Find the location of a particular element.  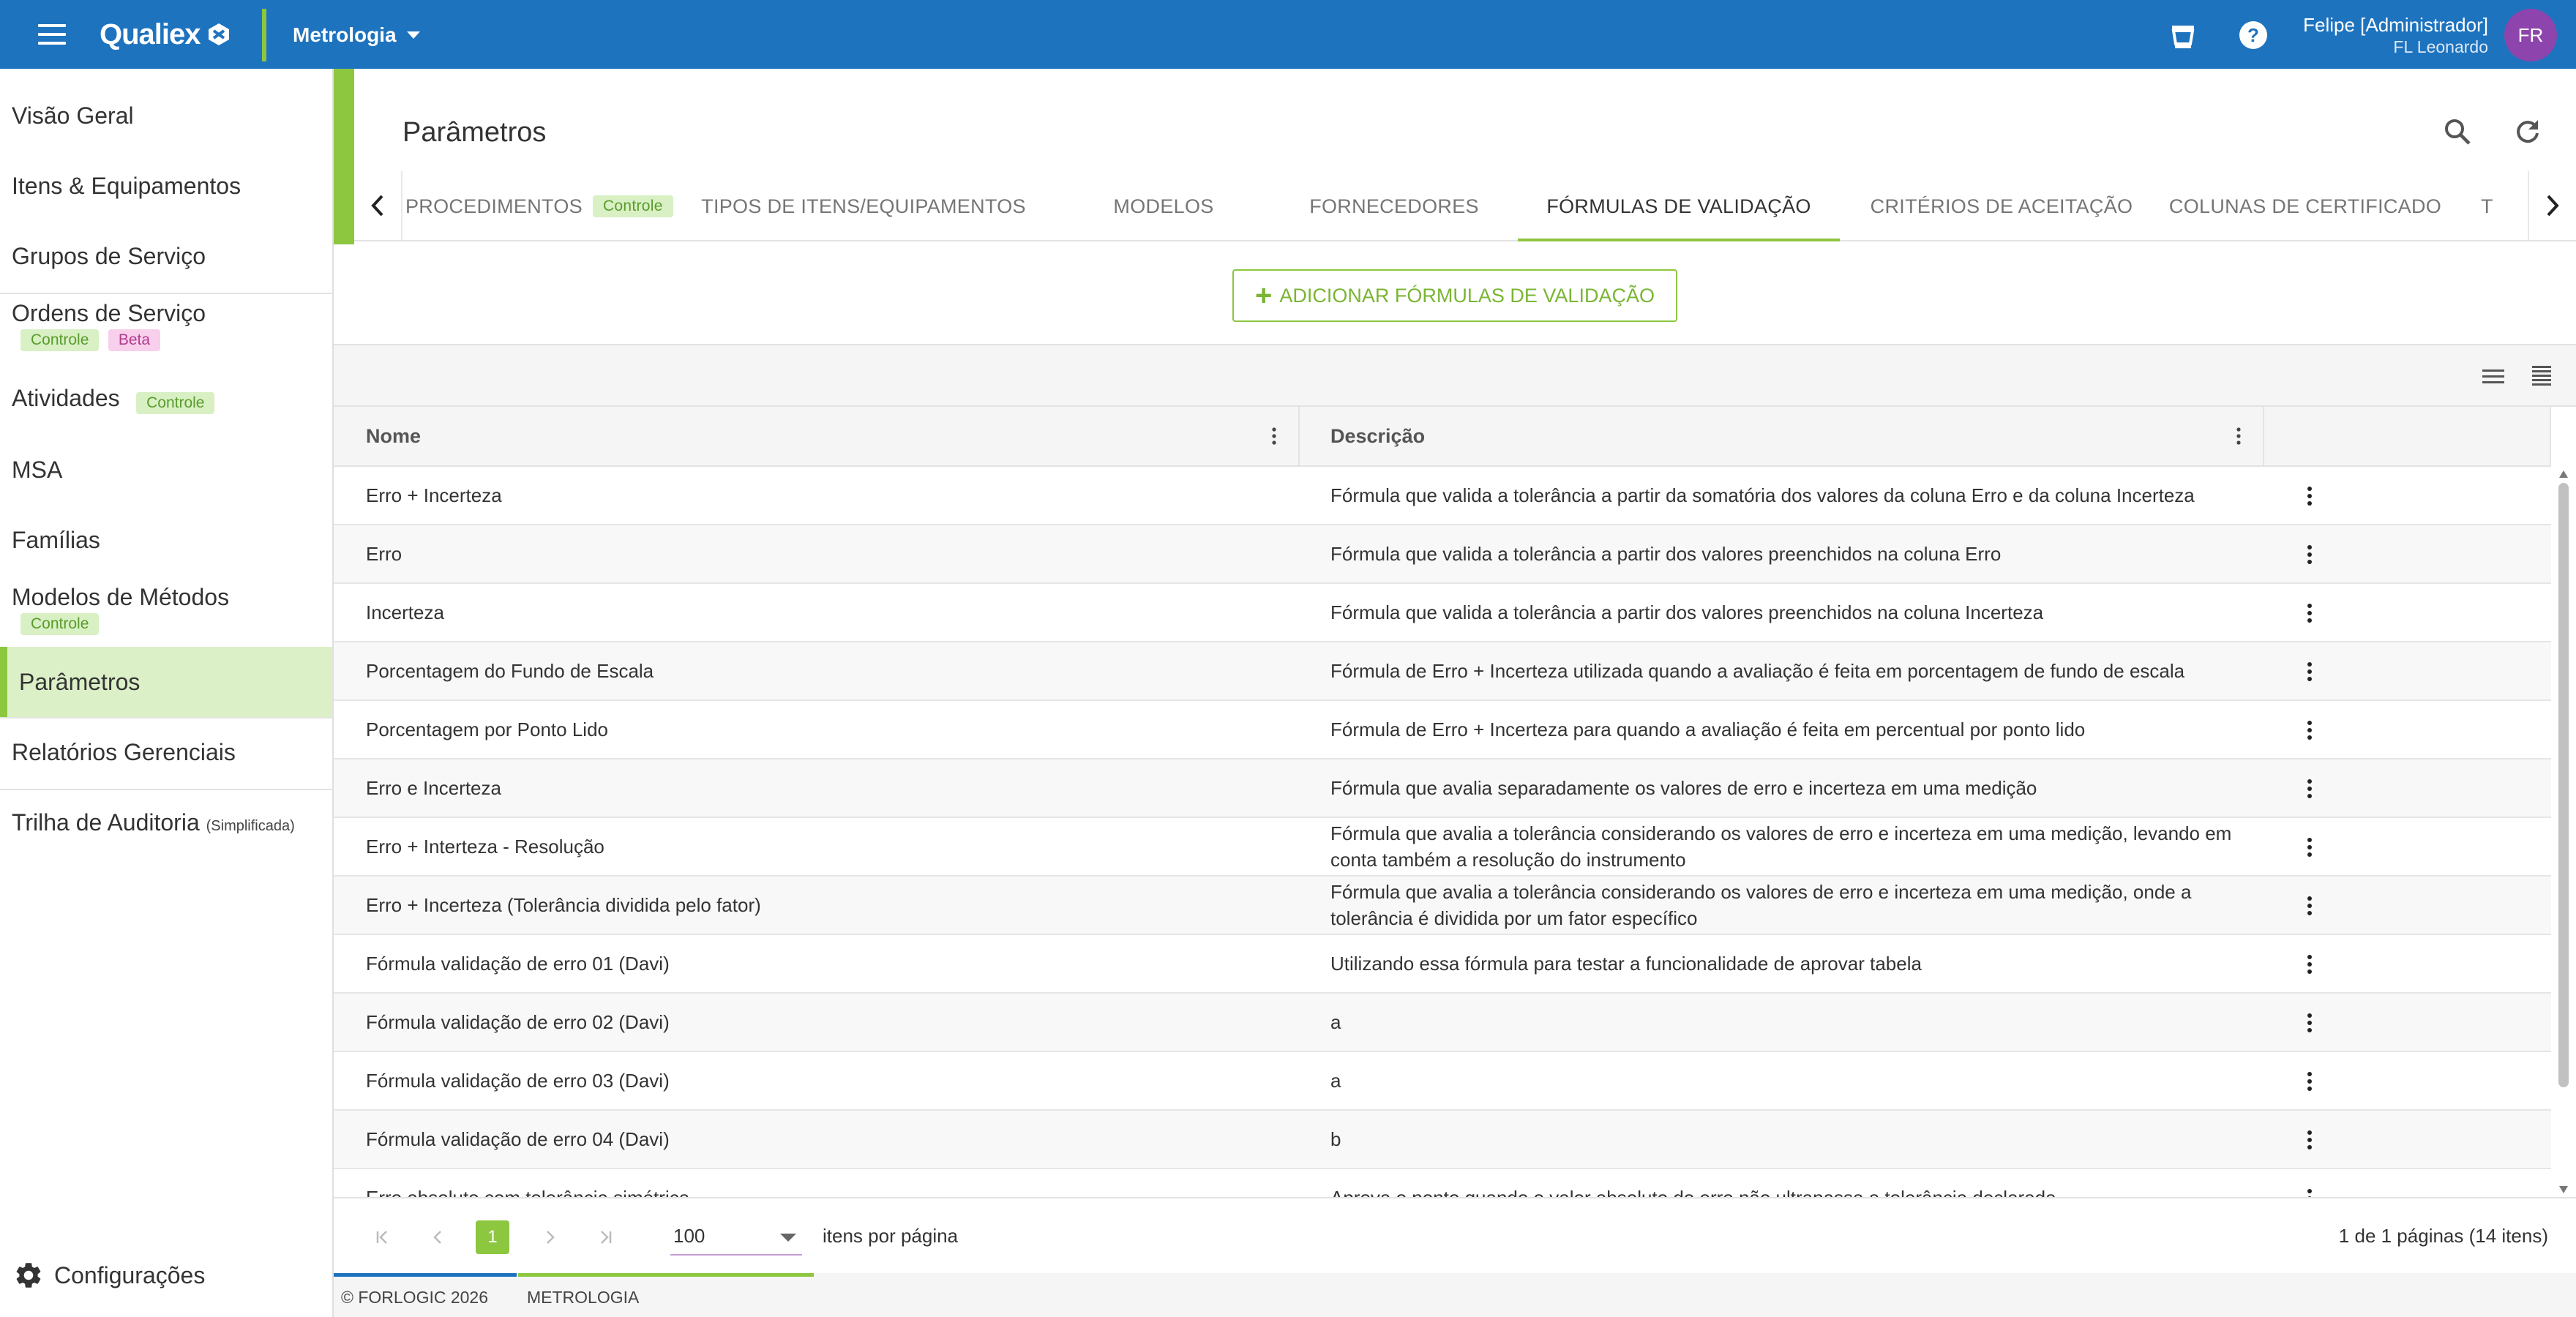

gear-icon is located at coordinates (28, 1275).